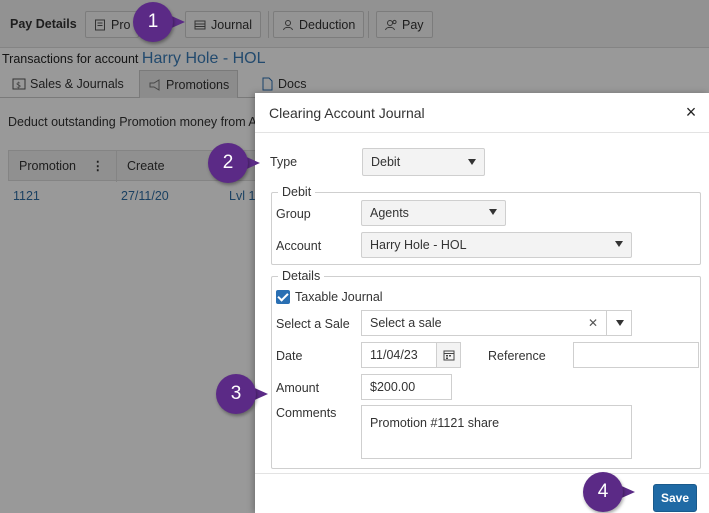 The width and height of the screenshot is (709, 513). Describe the element at coordinates (289, 356) in the screenshot. I see `date-label: Date` at that location.